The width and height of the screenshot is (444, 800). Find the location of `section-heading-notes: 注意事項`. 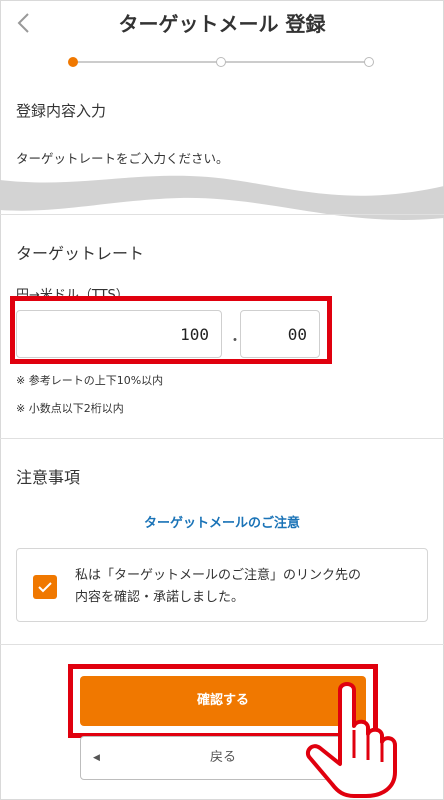

section-heading-notes: 注意事項 is located at coordinates (48, 477).